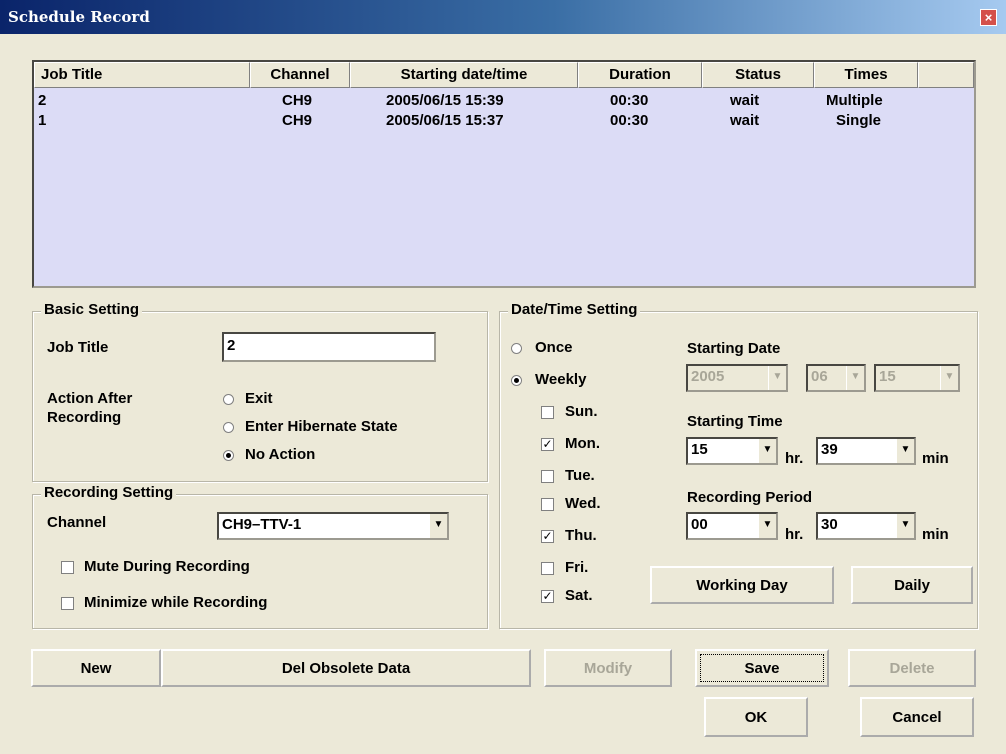  Describe the element at coordinates (547, 444) in the screenshot. I see `day-checkbox-mon: ✓` at that location.